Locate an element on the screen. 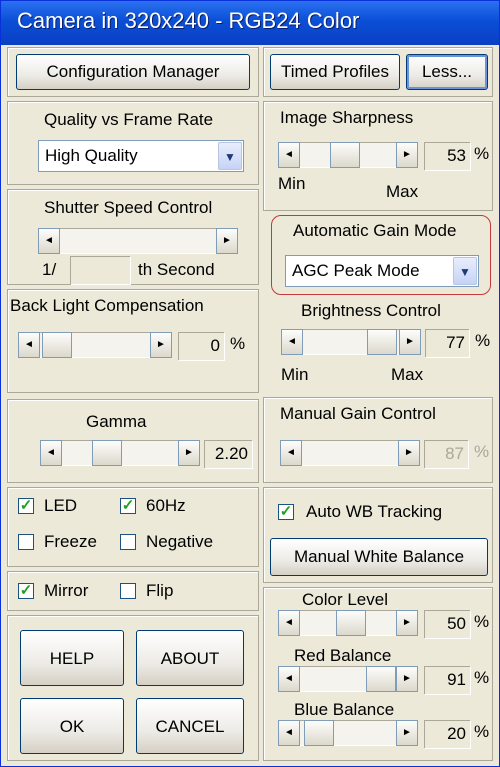 This screenshot has height=767, width=500. manual-gain-left-arrow-icon: ◄ is located at coordinates (291, 453).